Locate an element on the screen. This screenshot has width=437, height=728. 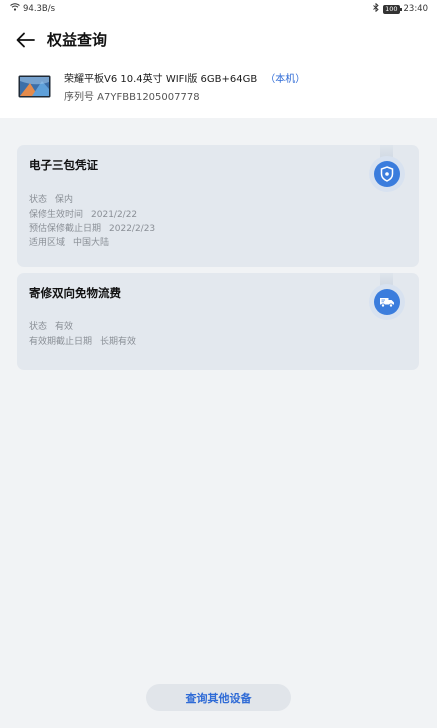
serial-number: 序列号 A7YFBB1205007778 is located at coordinates (132, 97).